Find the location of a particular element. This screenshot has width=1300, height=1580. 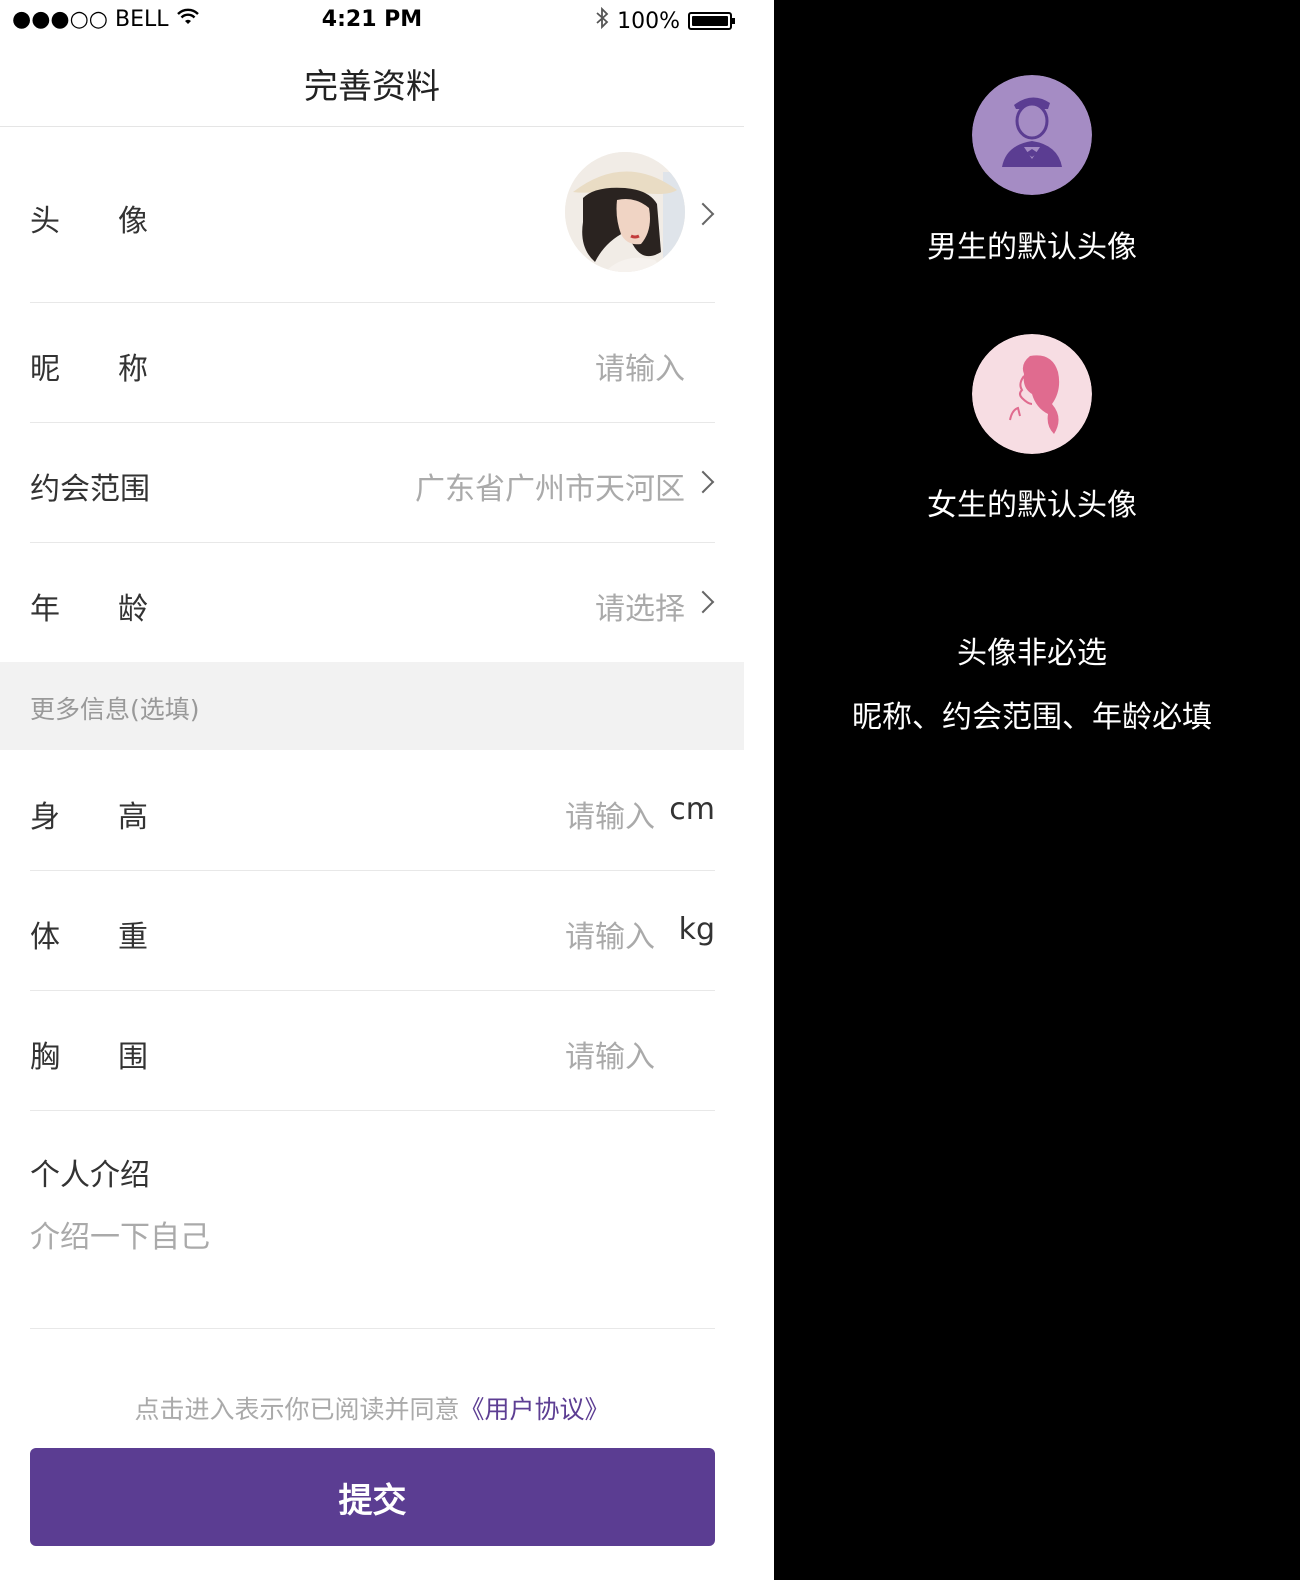

age-select: 请选择 is located at coordinates (640, 606).